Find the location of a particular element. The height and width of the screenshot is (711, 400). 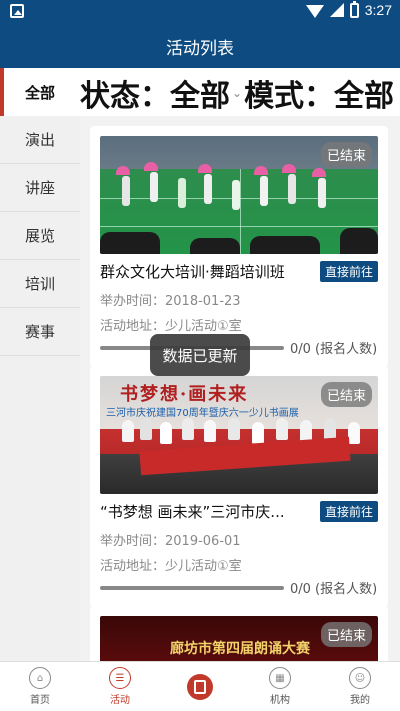

activity-icon: ☰ is located at coordinates (120, 678).